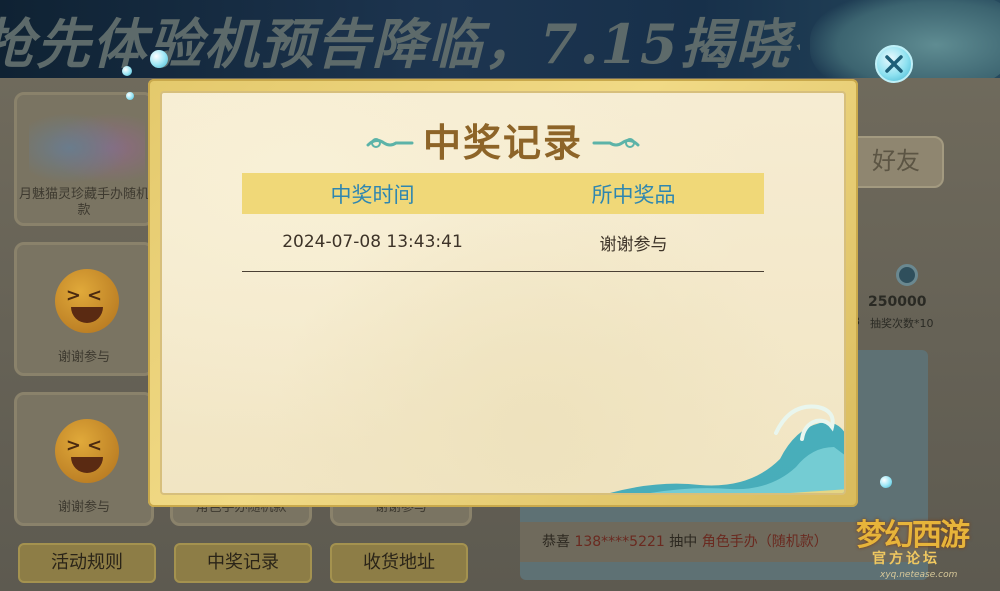  I want to click on logo-sub-text: 官方论坛, so click(906, 559).